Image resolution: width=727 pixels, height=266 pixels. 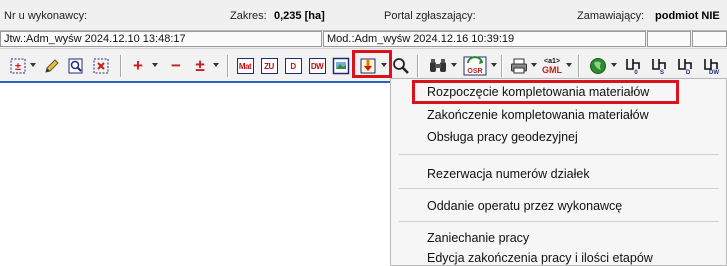 I want to click on modified-stamp: Mod.:Adm_wyśw 2024.12.16 10:39:19, so click(x=484, y=39).